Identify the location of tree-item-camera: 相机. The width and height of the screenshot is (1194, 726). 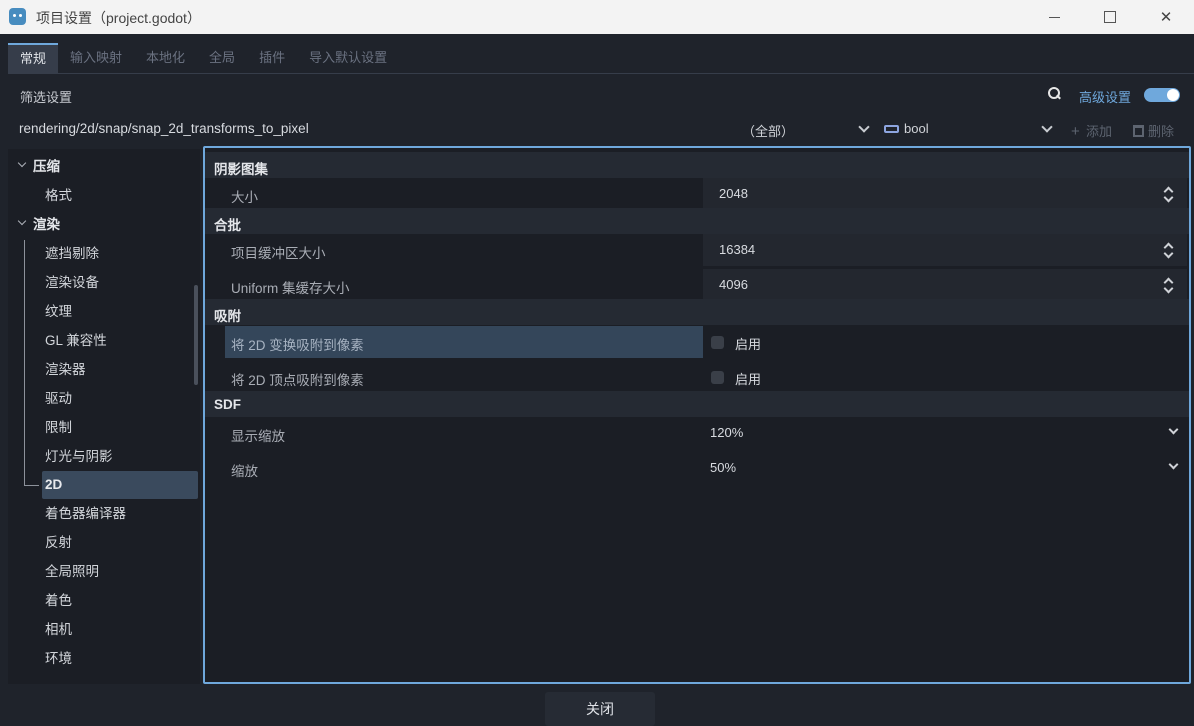
(58, 630).